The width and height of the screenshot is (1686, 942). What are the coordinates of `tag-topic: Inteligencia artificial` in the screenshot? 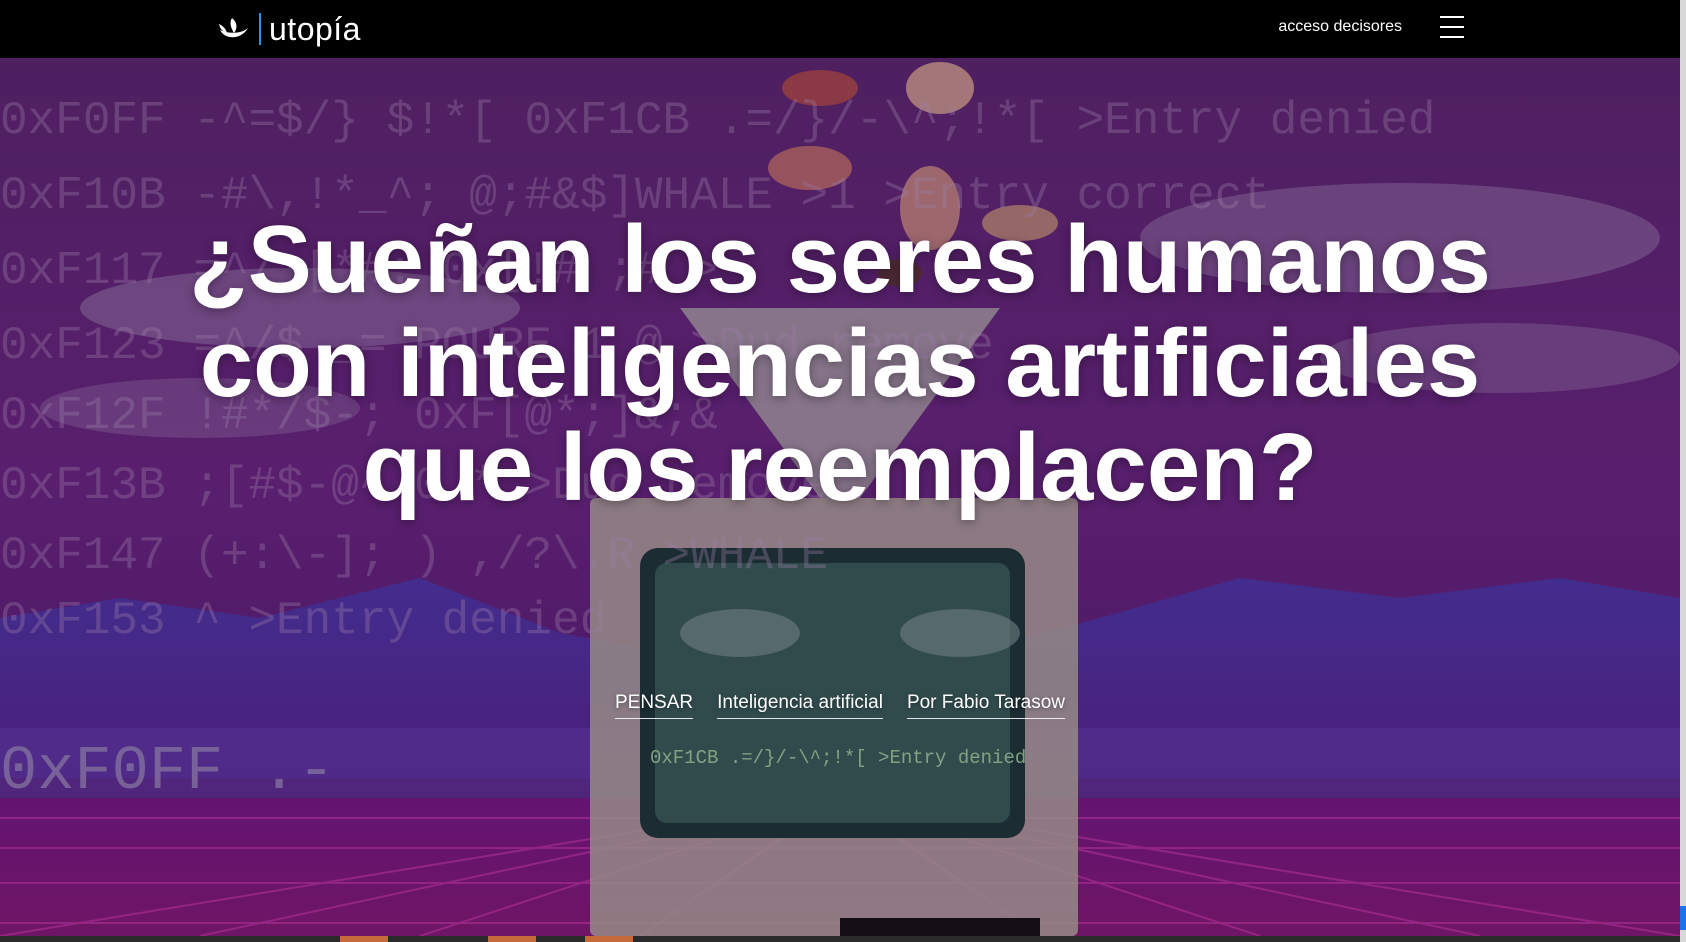 It's located at (800, 705).